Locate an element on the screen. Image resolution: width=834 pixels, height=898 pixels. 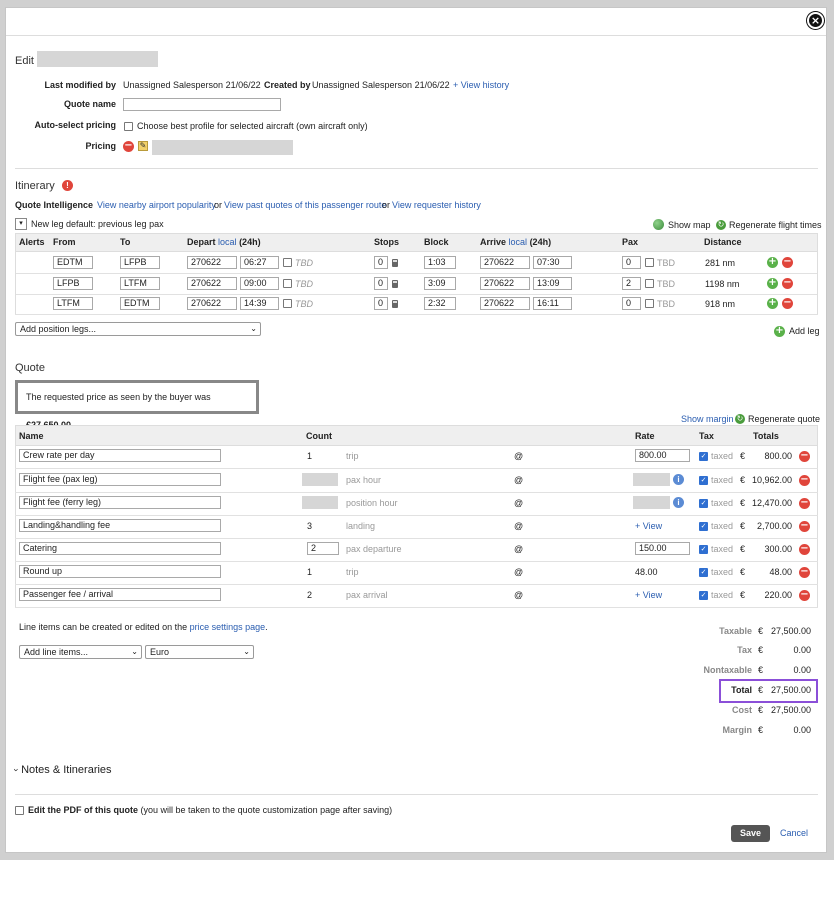
quote-name-input is located at coordinates (202, 104).